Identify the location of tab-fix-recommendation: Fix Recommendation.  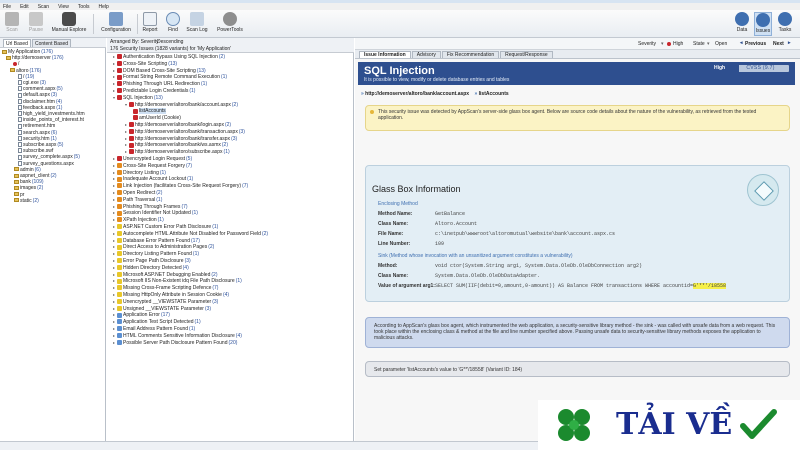
(470, 54).